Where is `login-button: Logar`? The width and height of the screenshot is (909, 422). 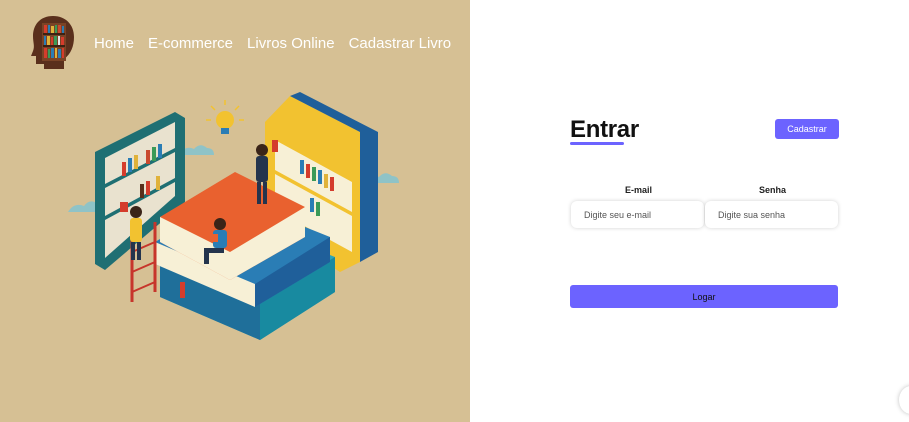 login-button: Logar is located at coordinates (704, 296).